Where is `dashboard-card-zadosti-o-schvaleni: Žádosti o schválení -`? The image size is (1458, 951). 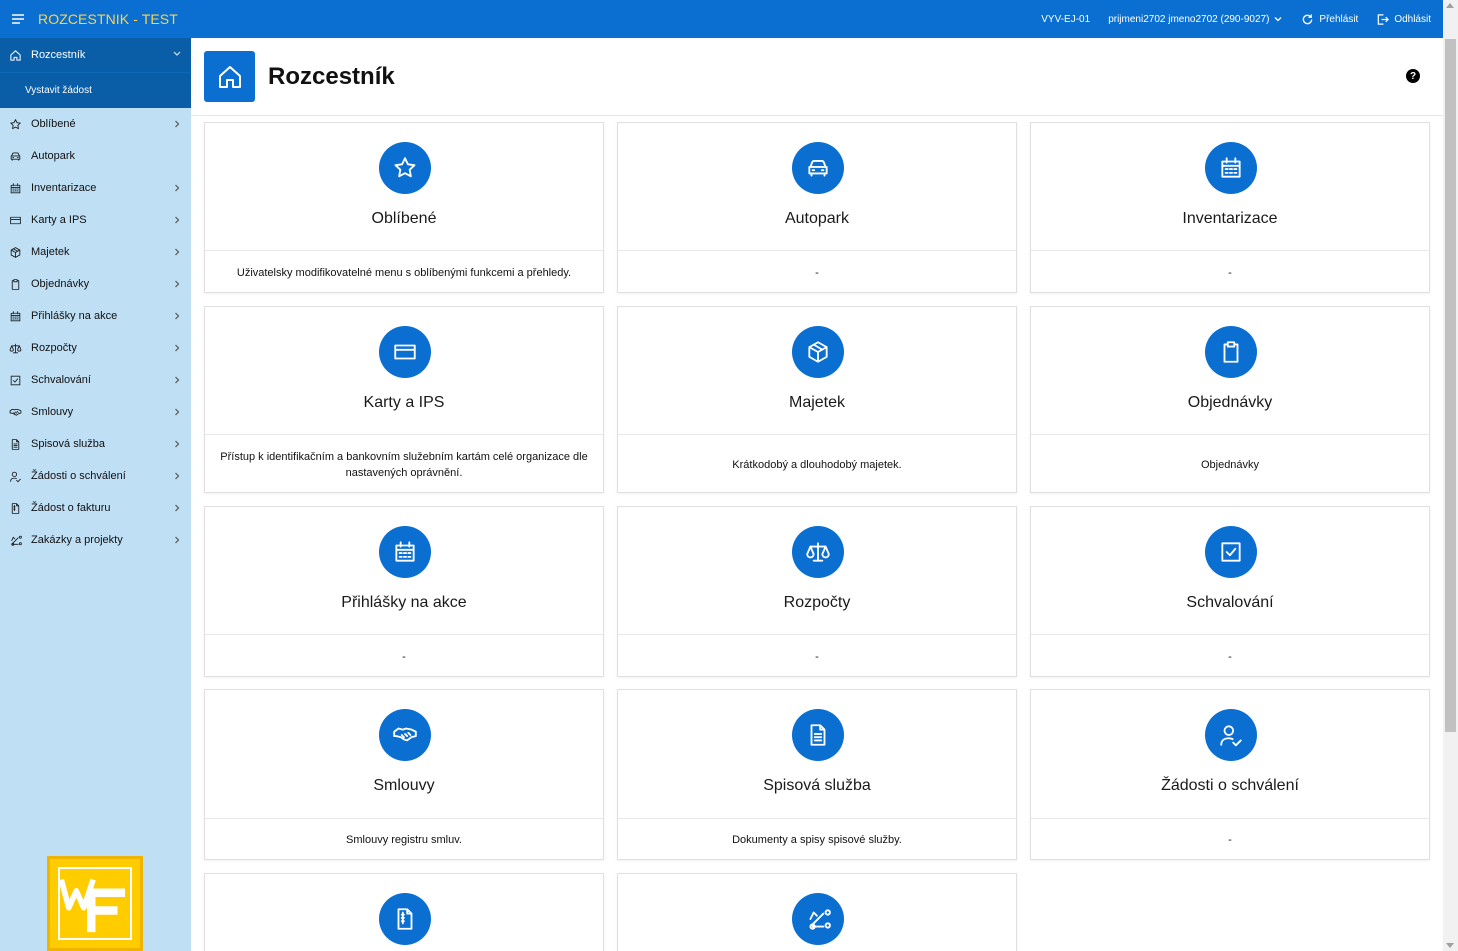
dashboard-card-zadosti-o-schvaleni: Žádosti o schválení - is located at coordinates (1230, 774).